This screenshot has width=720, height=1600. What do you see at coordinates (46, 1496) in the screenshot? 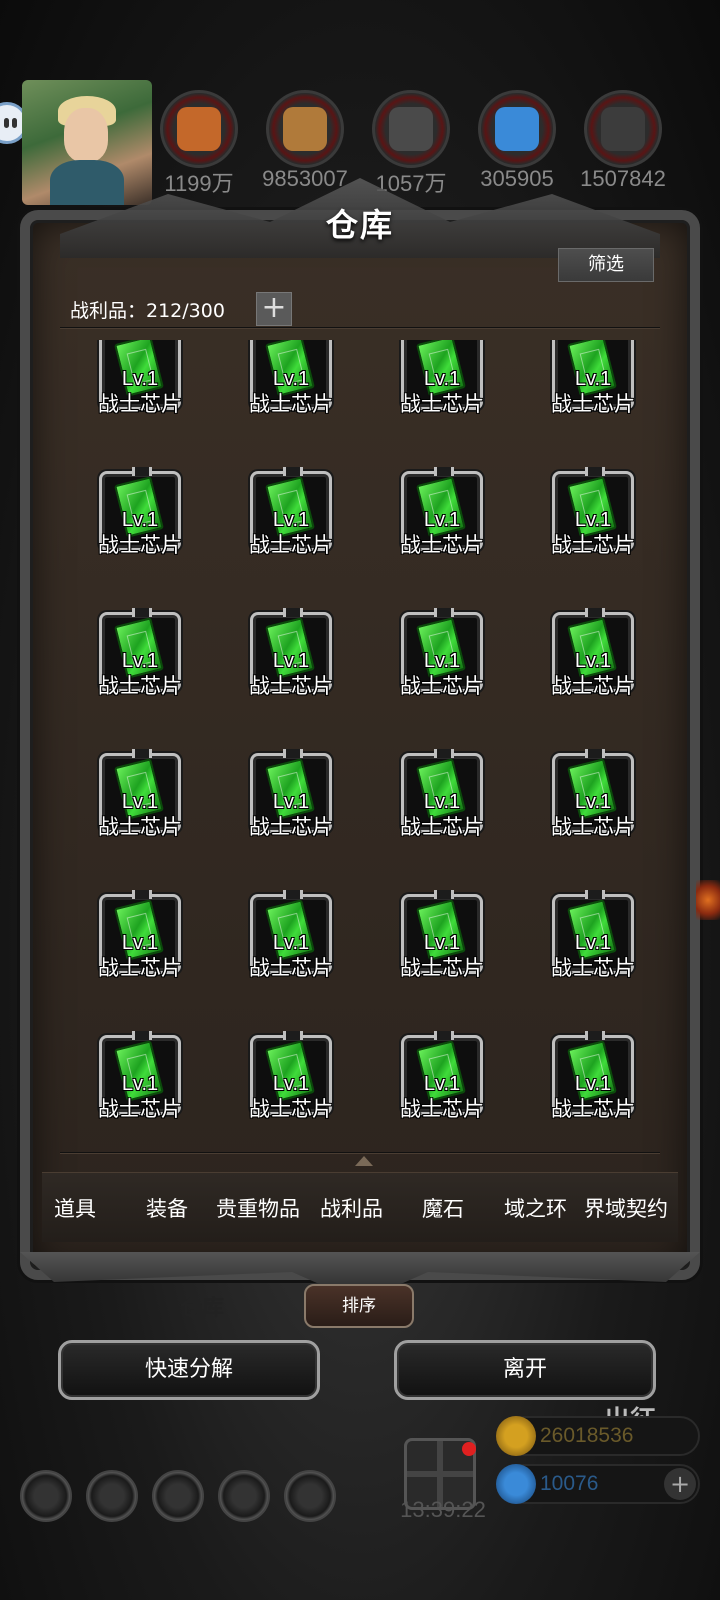
I see `settings-gear-icon` at bounding box center [46, 1496].